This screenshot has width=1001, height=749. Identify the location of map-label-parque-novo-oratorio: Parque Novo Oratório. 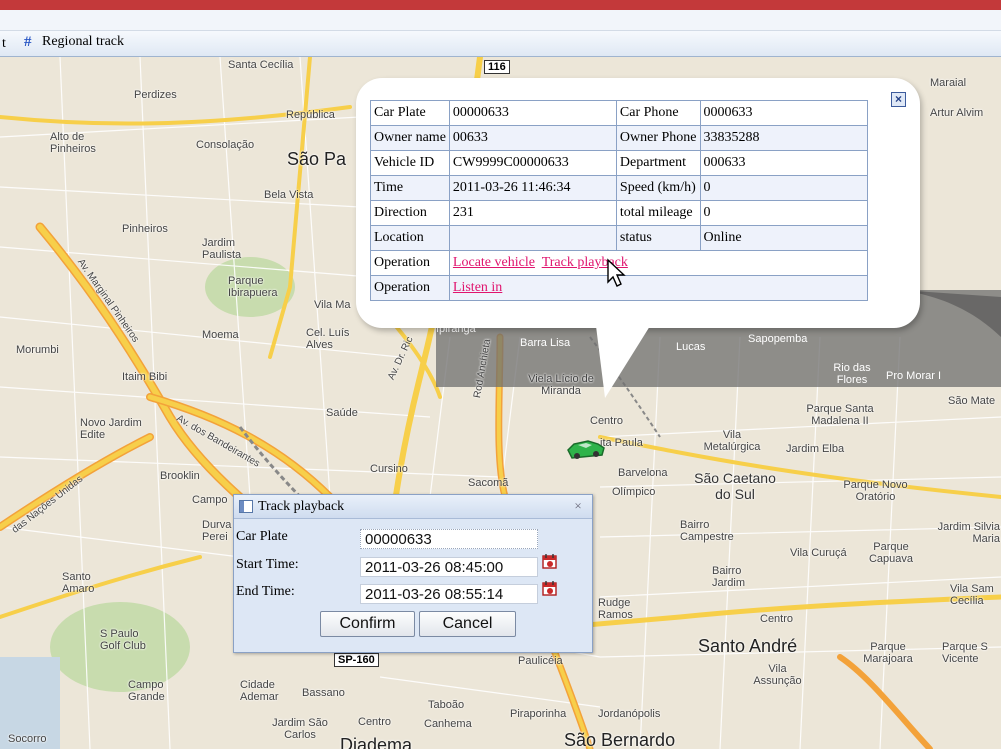
(875, 491).